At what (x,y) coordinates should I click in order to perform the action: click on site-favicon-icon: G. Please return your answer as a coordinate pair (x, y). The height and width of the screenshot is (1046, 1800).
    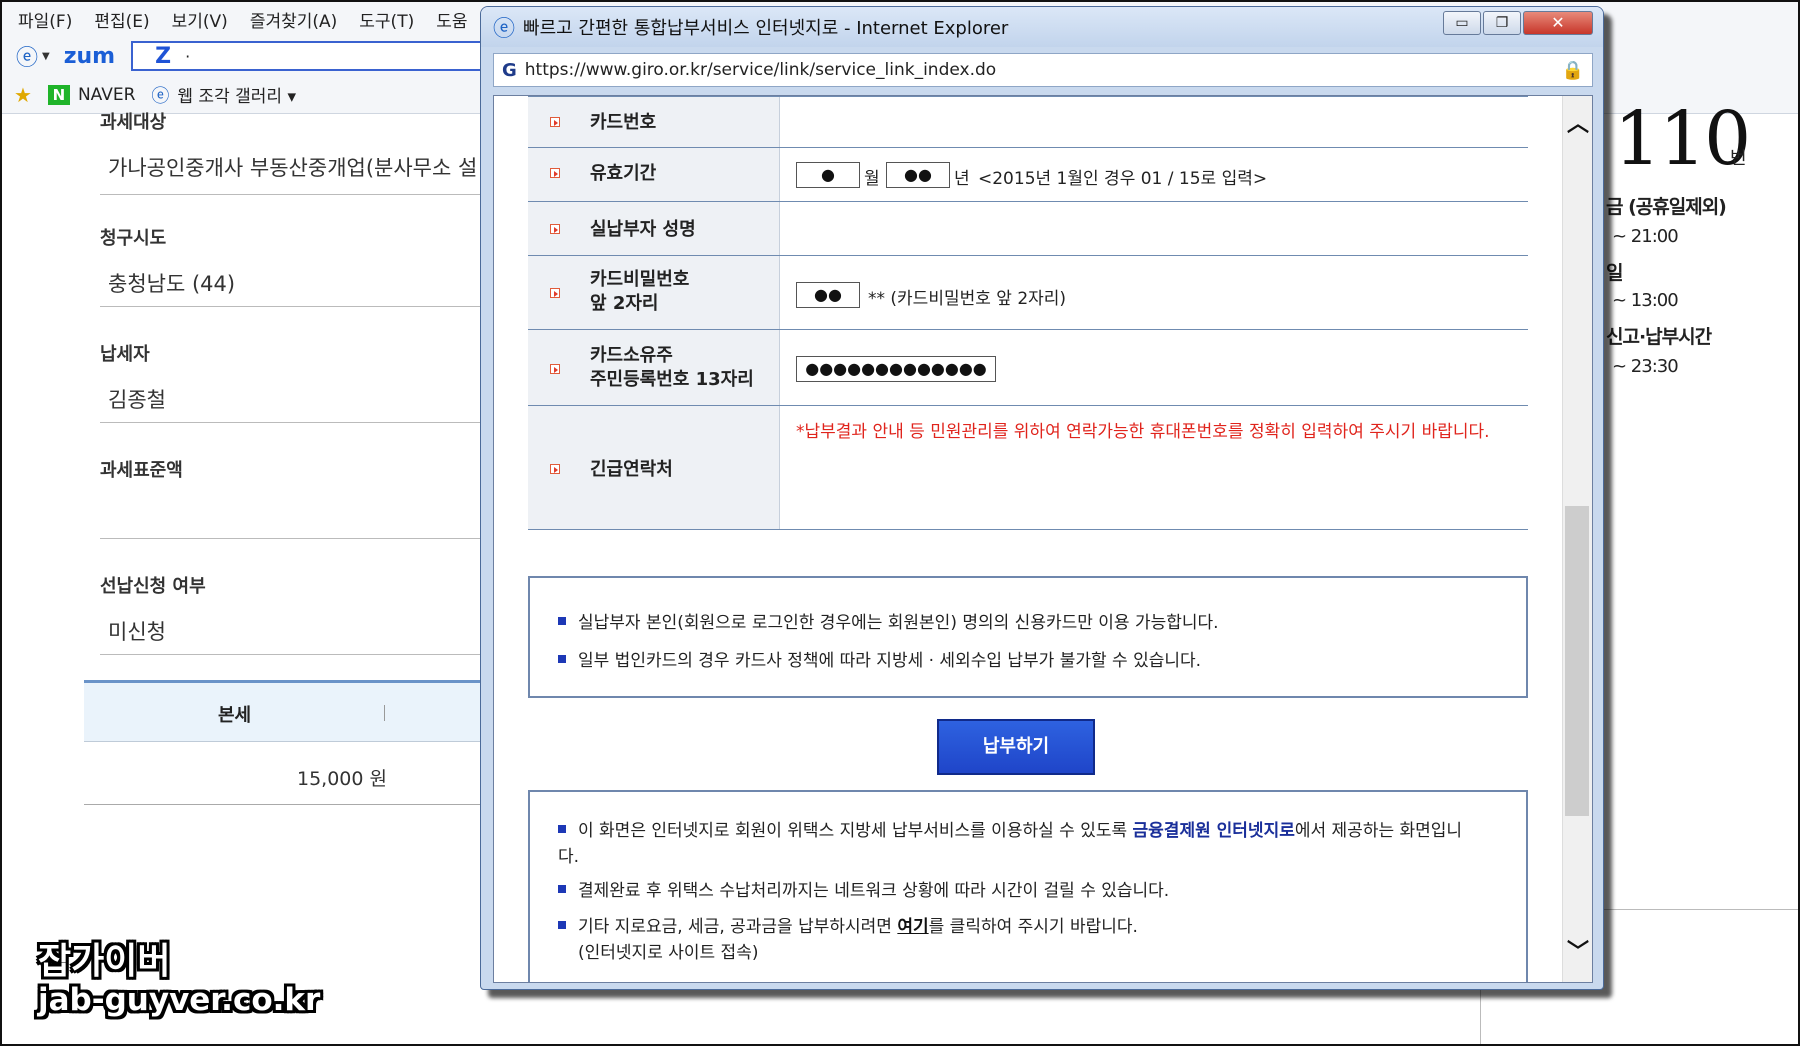
    Looking at the image, I should click on (509, 70).